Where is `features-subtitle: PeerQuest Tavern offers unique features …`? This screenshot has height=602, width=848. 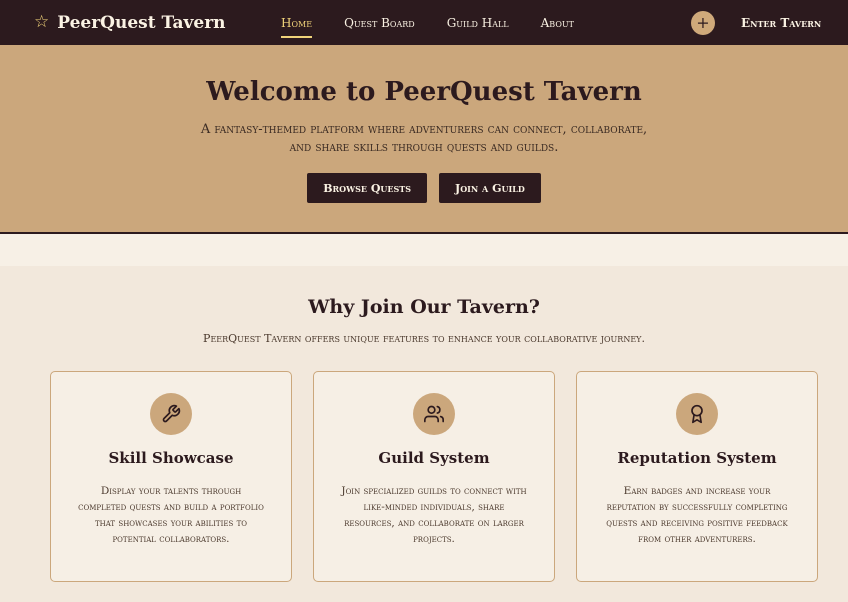
features-subtitle: PeerQuest Tavern offers unique features … is located at coordinates (424, 338).